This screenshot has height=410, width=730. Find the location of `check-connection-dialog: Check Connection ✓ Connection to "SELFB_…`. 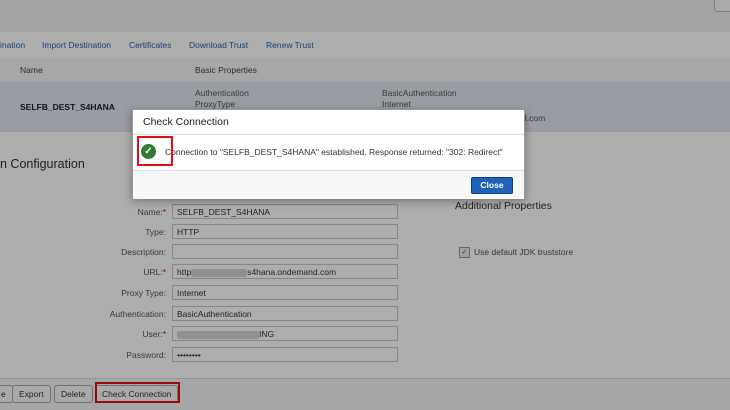

check-connection-dialog: Check Connection ✓ Connection to "SELFB_… is located at coordinates (328, 154).